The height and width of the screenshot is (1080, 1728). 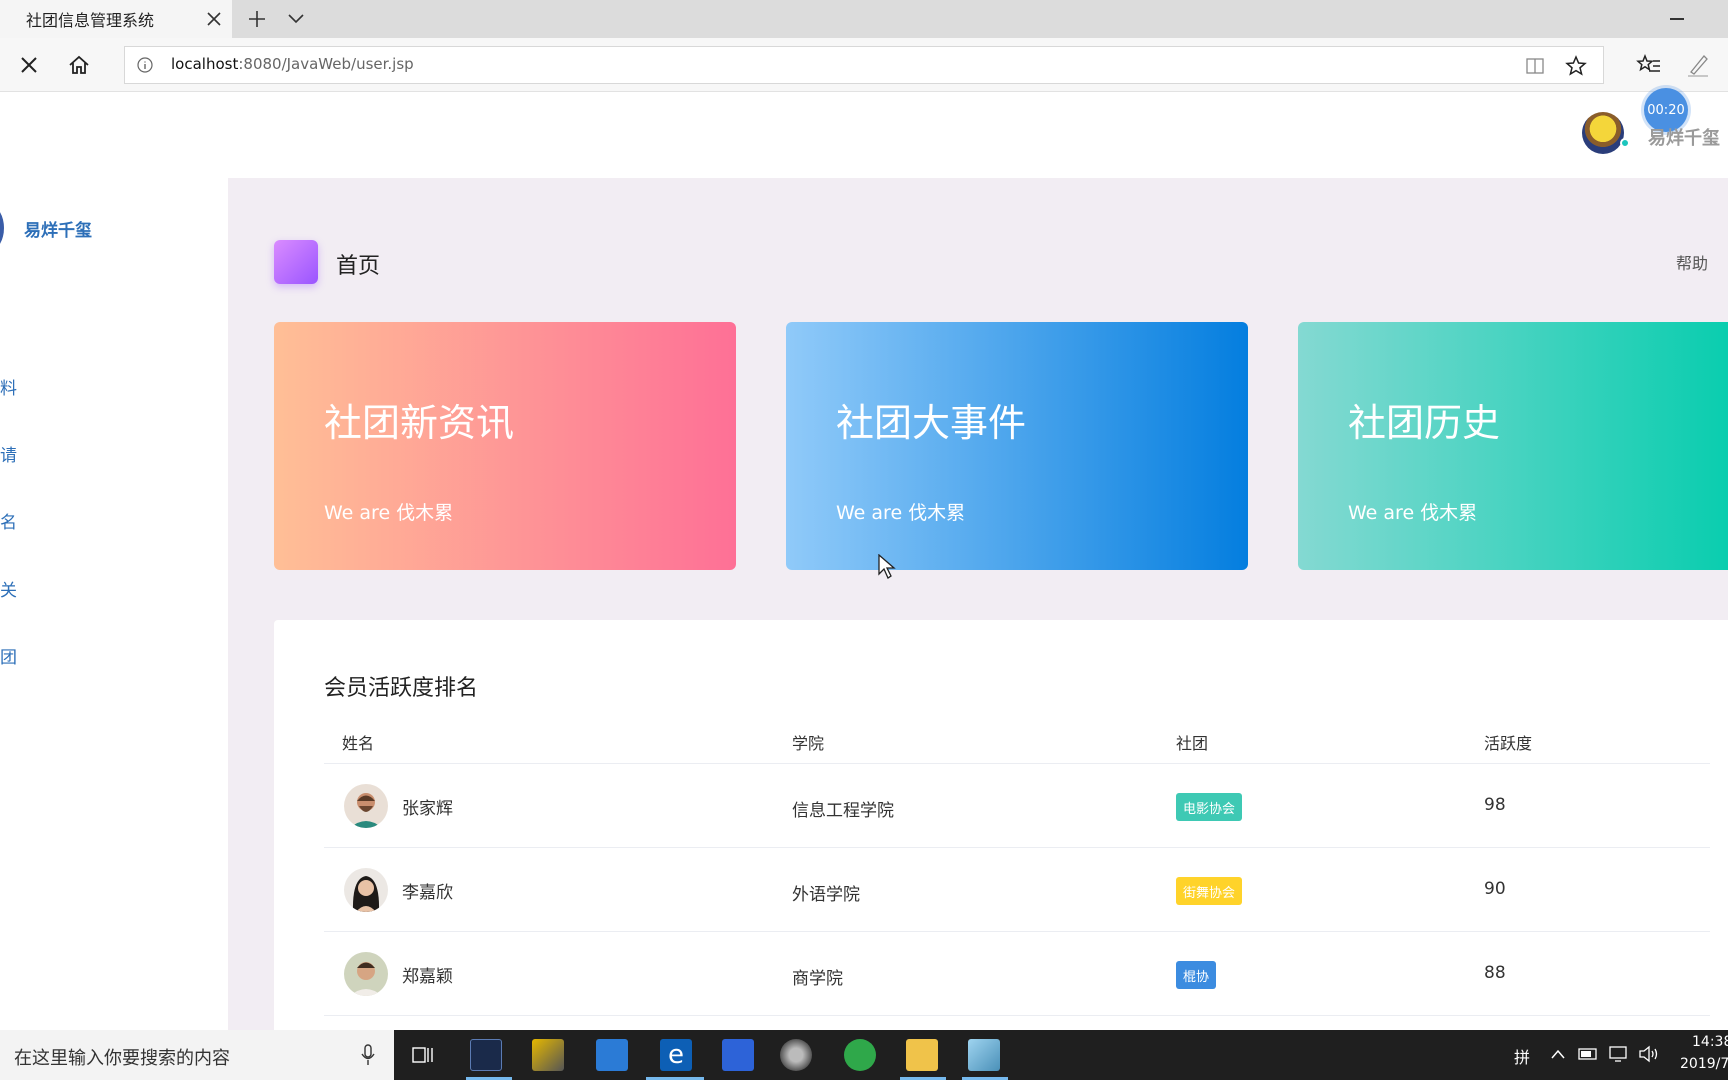 I want to click on file-explorer-icon, so click(x=922, y=1055).